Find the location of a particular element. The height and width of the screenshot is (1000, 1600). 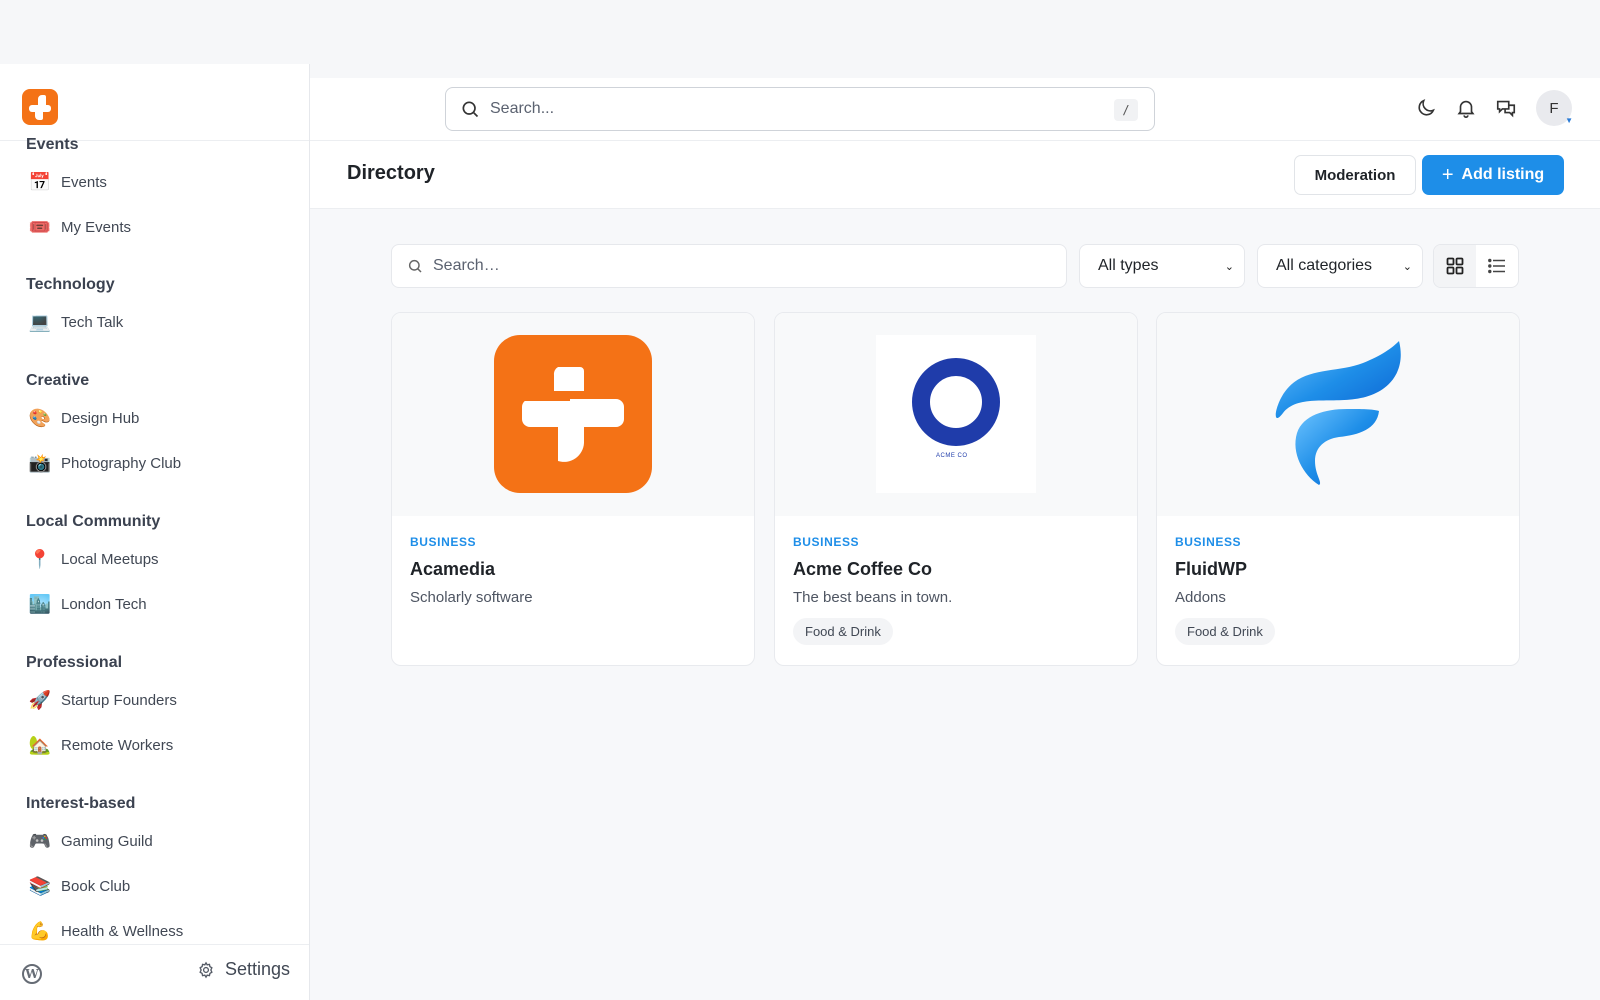

acme-logo-text: ACME CO is located at coordinates (952, 456).